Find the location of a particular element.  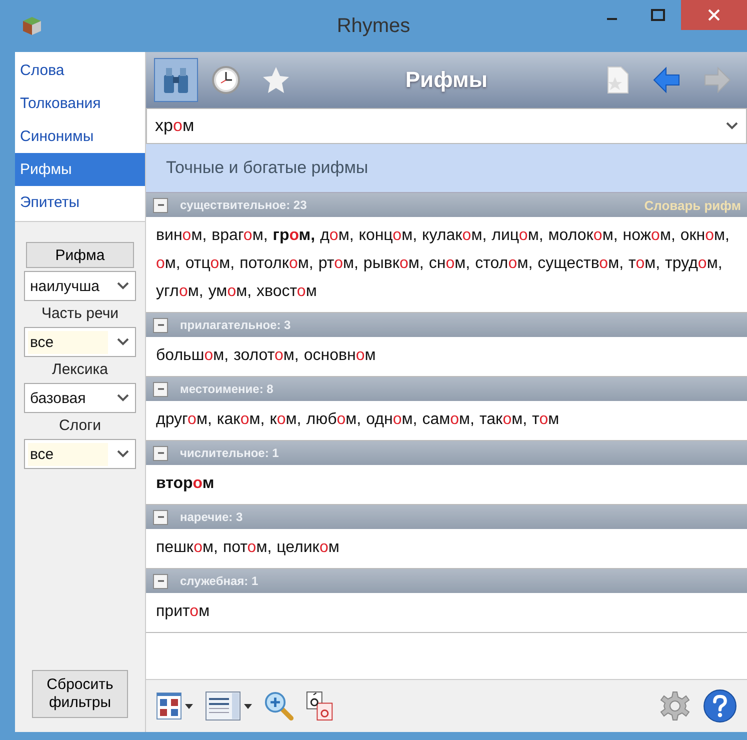

rhyme-word: потом, is located at coordinates (247, 548).